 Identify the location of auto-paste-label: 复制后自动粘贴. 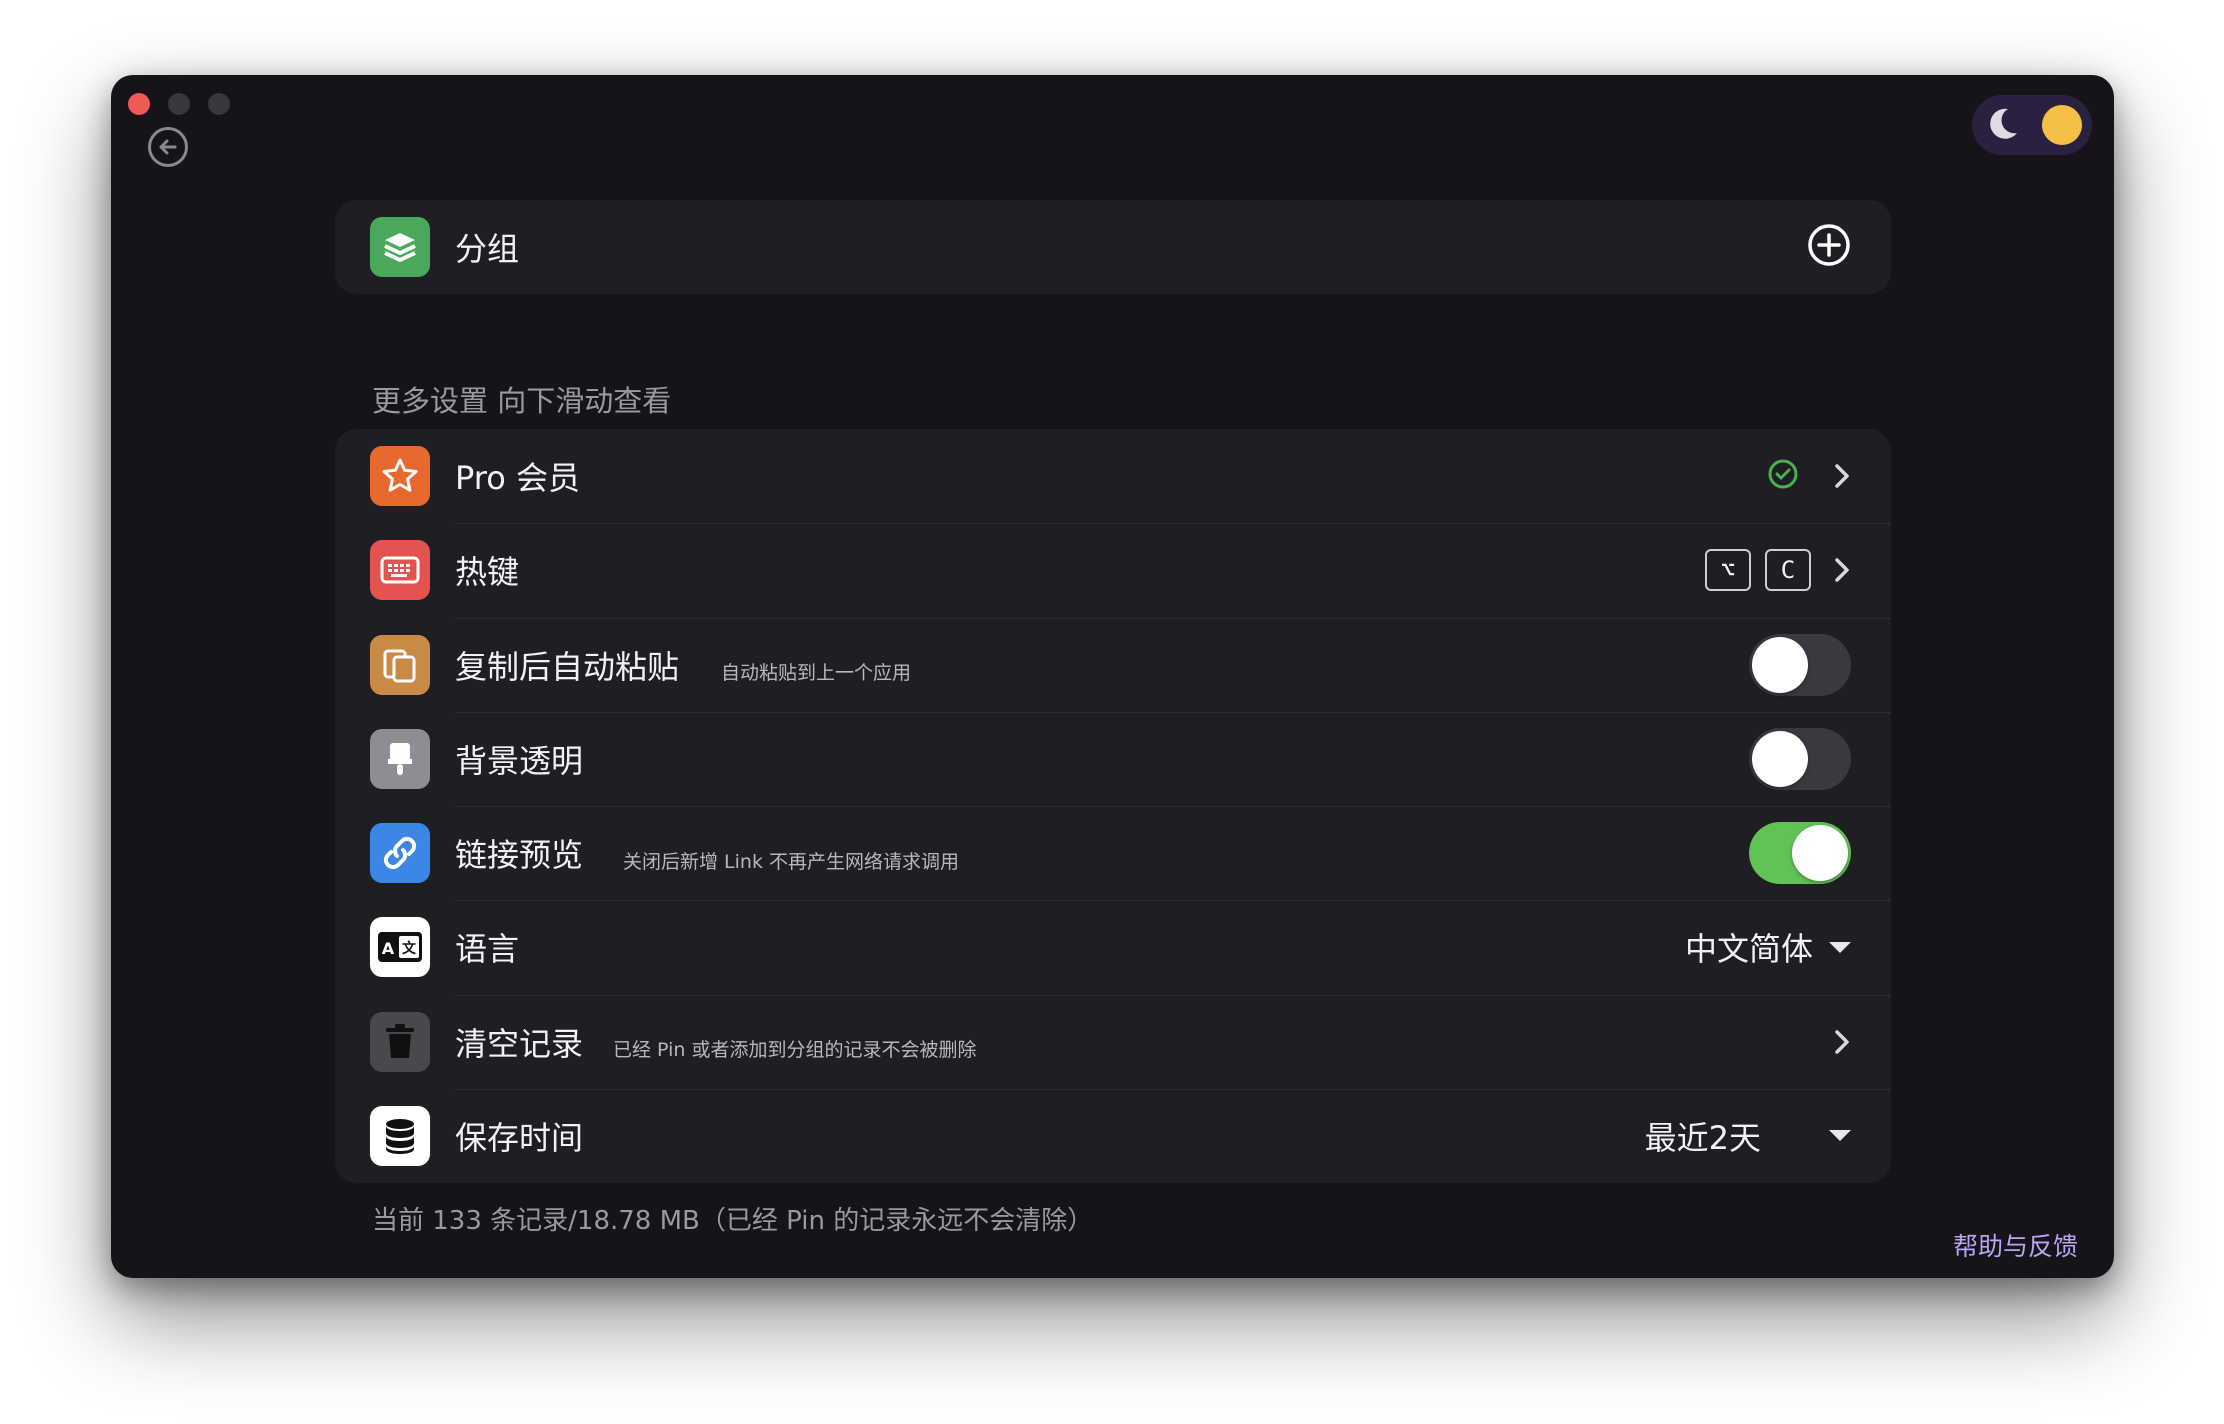
(567, 666).